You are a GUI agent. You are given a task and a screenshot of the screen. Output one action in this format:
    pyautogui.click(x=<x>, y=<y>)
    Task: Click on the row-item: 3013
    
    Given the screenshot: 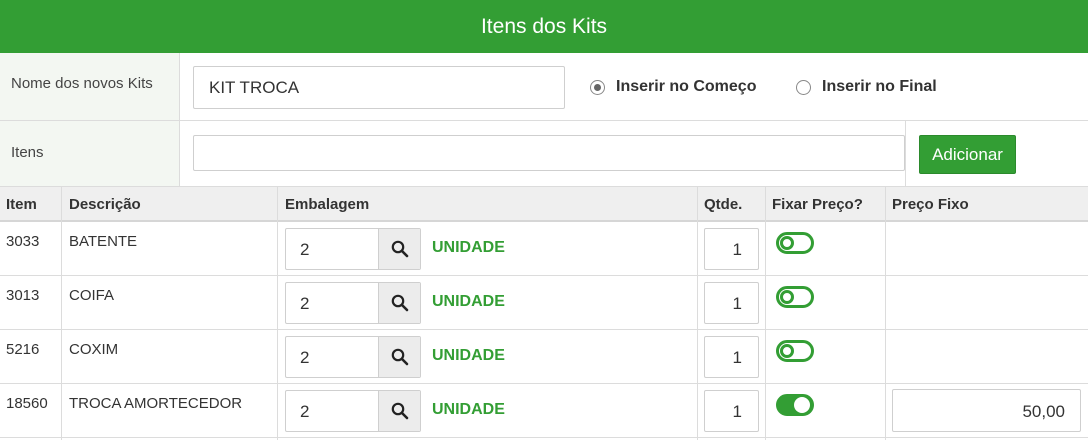 What is the action you would take?
    pyautogui.click(x=23, y=295)
    